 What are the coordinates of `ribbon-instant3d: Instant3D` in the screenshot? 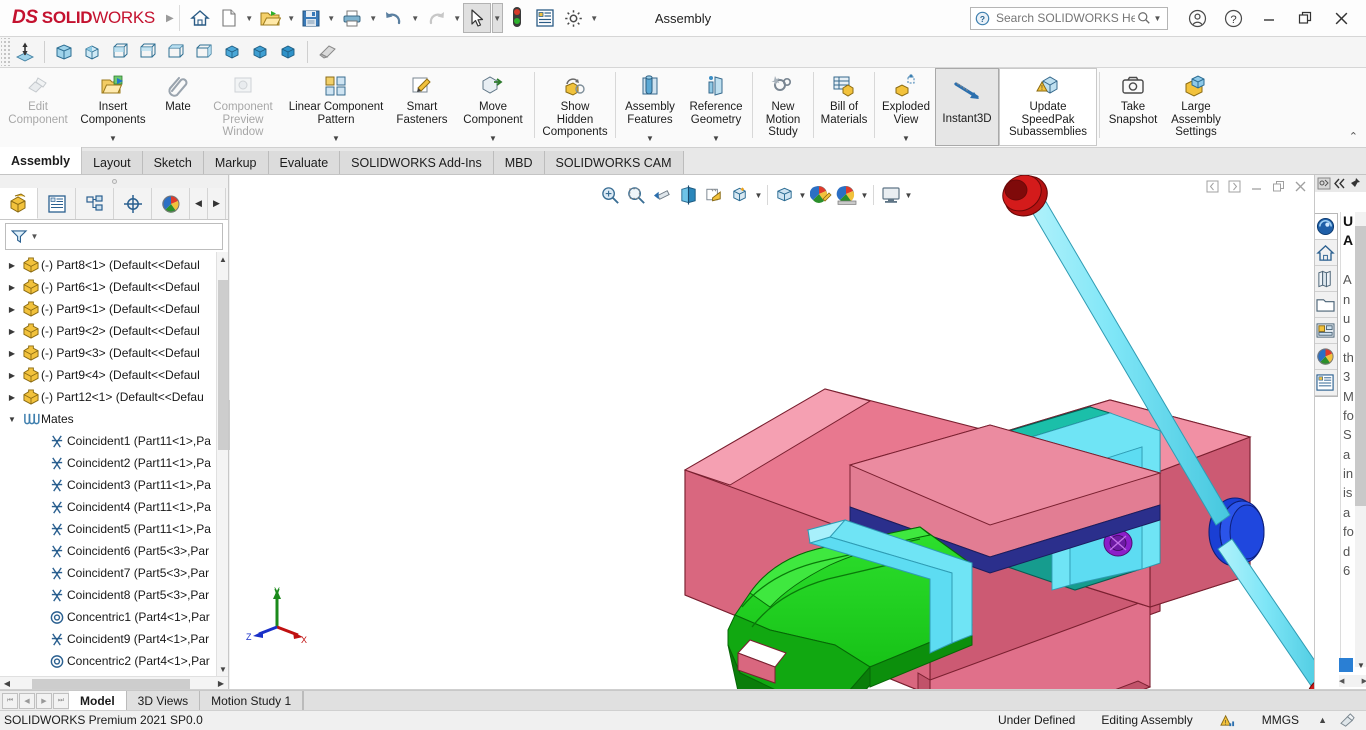 It's located at (967, 107).